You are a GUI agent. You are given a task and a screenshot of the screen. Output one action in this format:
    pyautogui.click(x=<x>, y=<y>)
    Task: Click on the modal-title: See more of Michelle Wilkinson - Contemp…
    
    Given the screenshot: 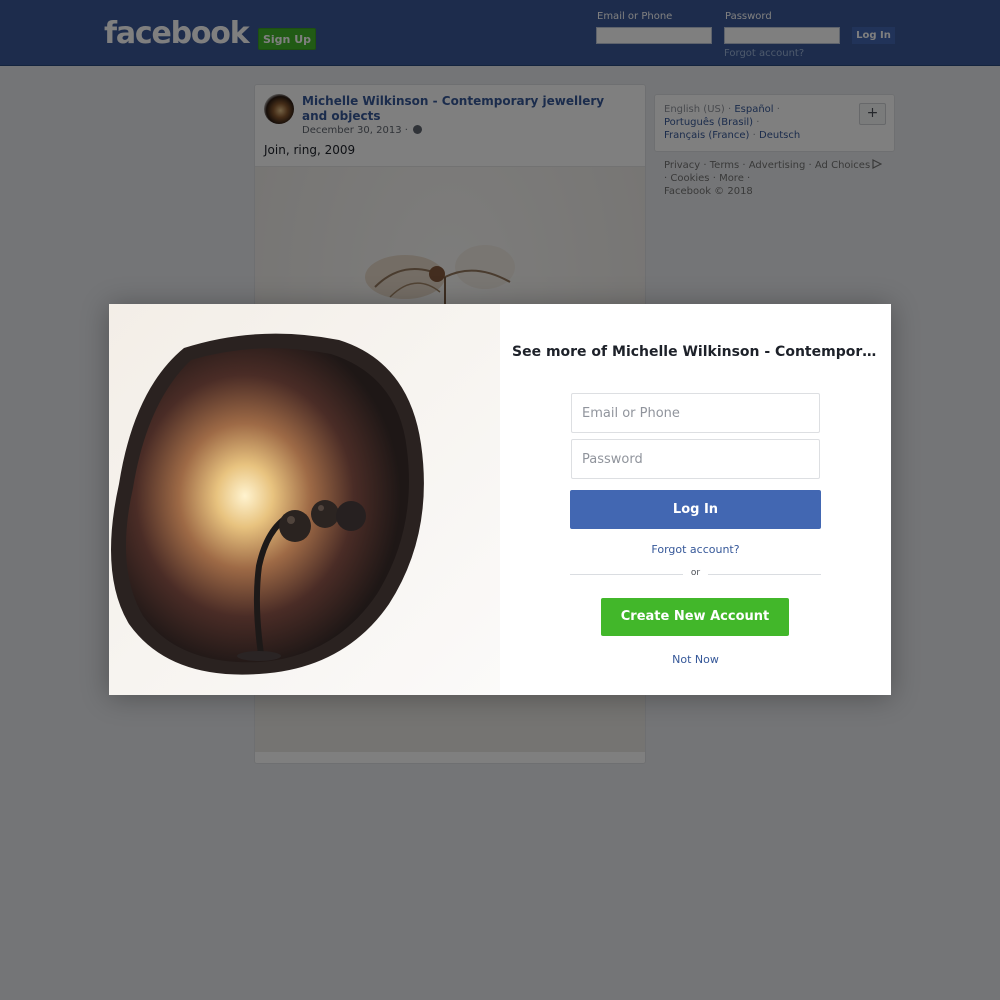 What is the action you would take?
    pyautogui.click(x=694, y=352)
    